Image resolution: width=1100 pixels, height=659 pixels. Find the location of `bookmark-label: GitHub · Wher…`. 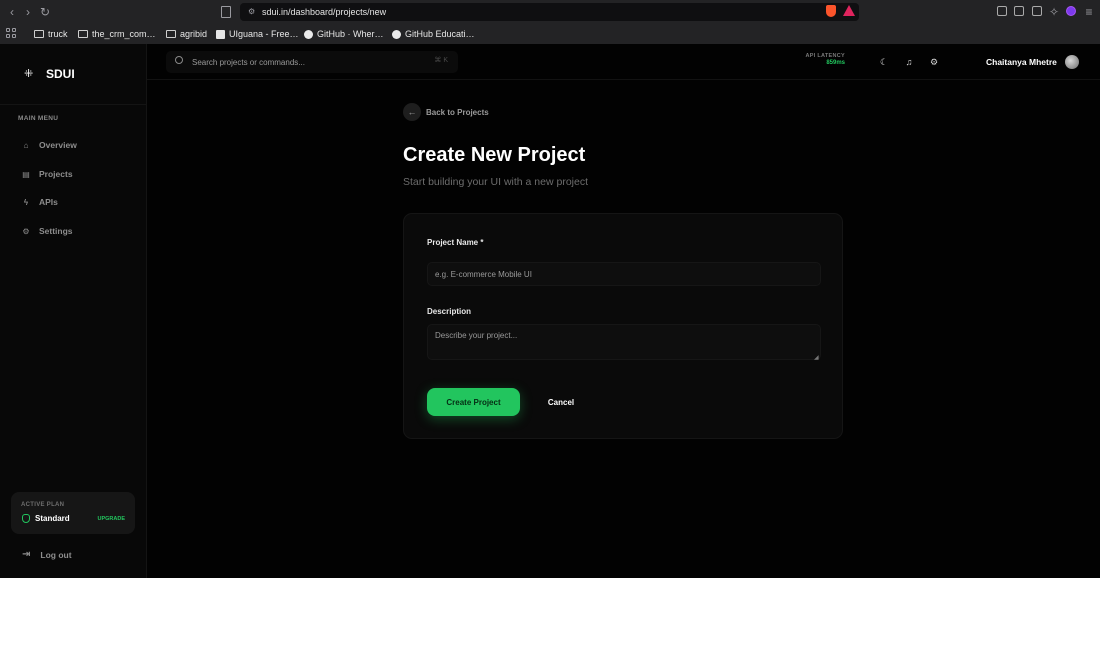

bookmark-label: GitHub · Wher… is located at coordinates (350, 34).